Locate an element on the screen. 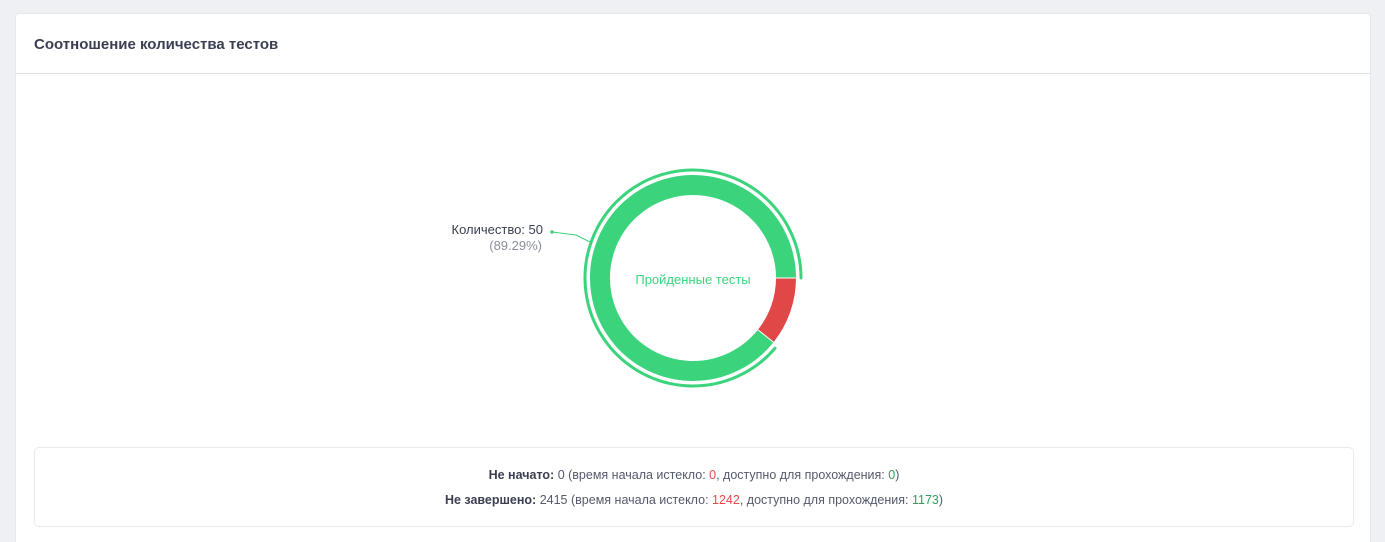  tooltip-leader-line is located at coordinates (572, 237).